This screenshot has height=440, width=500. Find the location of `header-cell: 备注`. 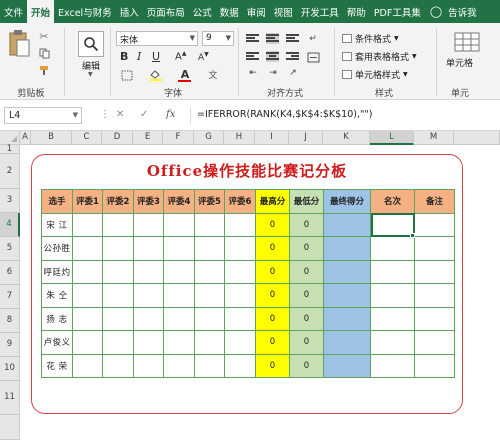

header-cell: 备注 is located at coordinates (434, 201).